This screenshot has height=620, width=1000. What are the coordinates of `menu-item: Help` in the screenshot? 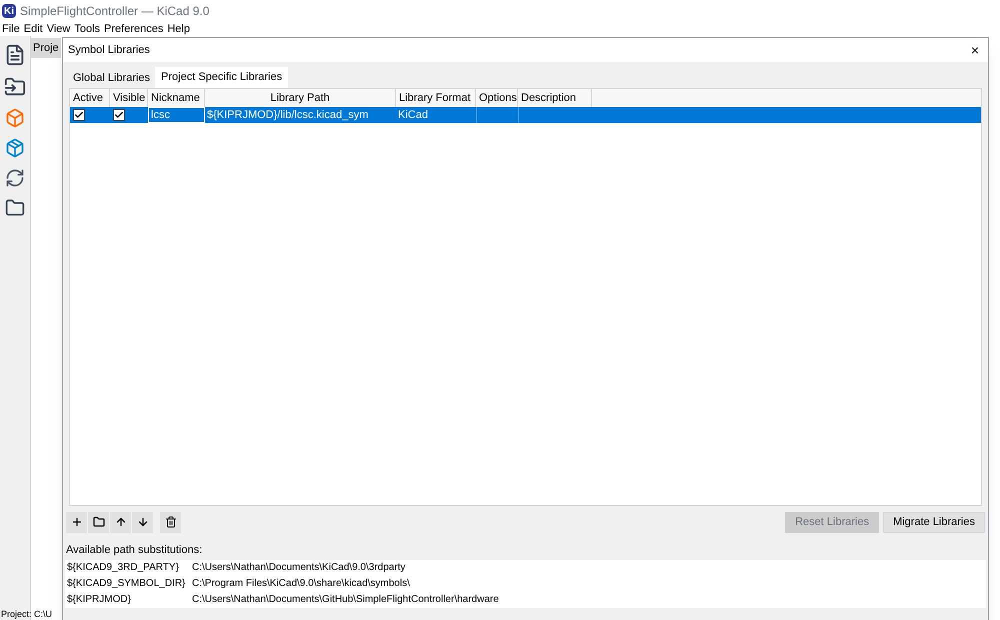 It's located at (178, 29).